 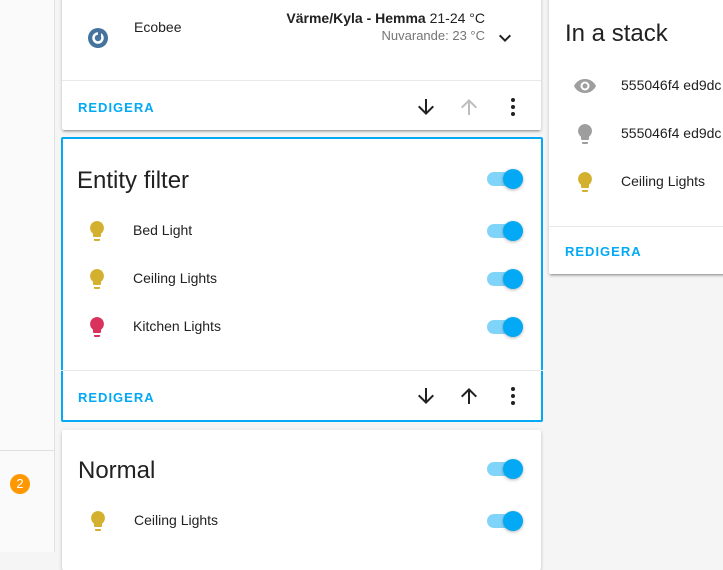 I want to click on notification-badge: 2, so click(x=20, y=484).